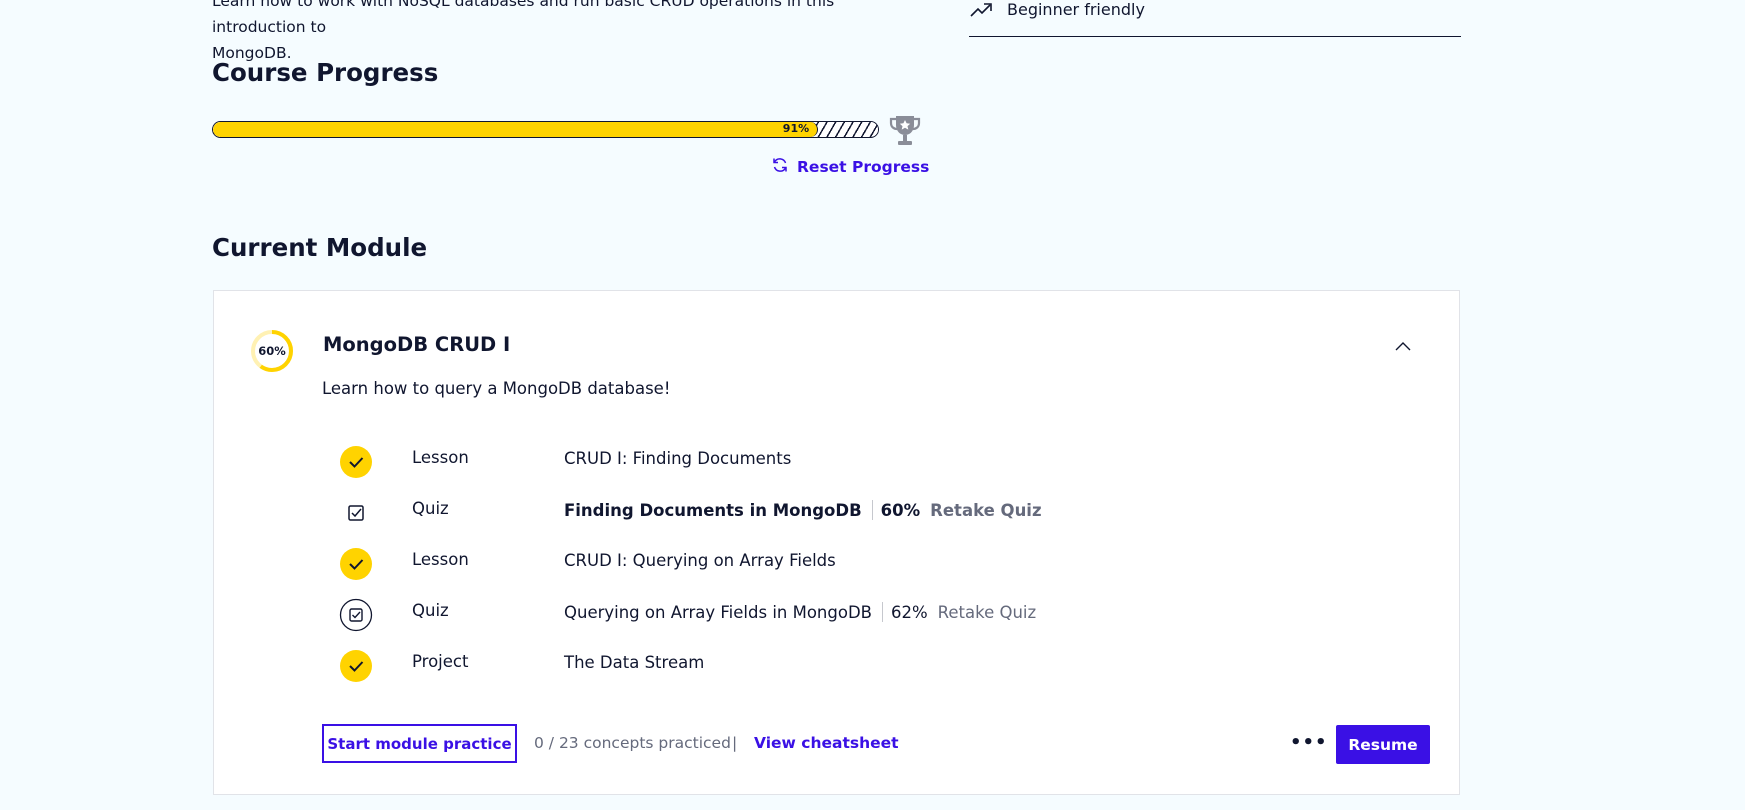 The height and width of the screenshot is (810, 1745). I want to click on difficulty-label: Beginner friendly, so click(1076, 9).